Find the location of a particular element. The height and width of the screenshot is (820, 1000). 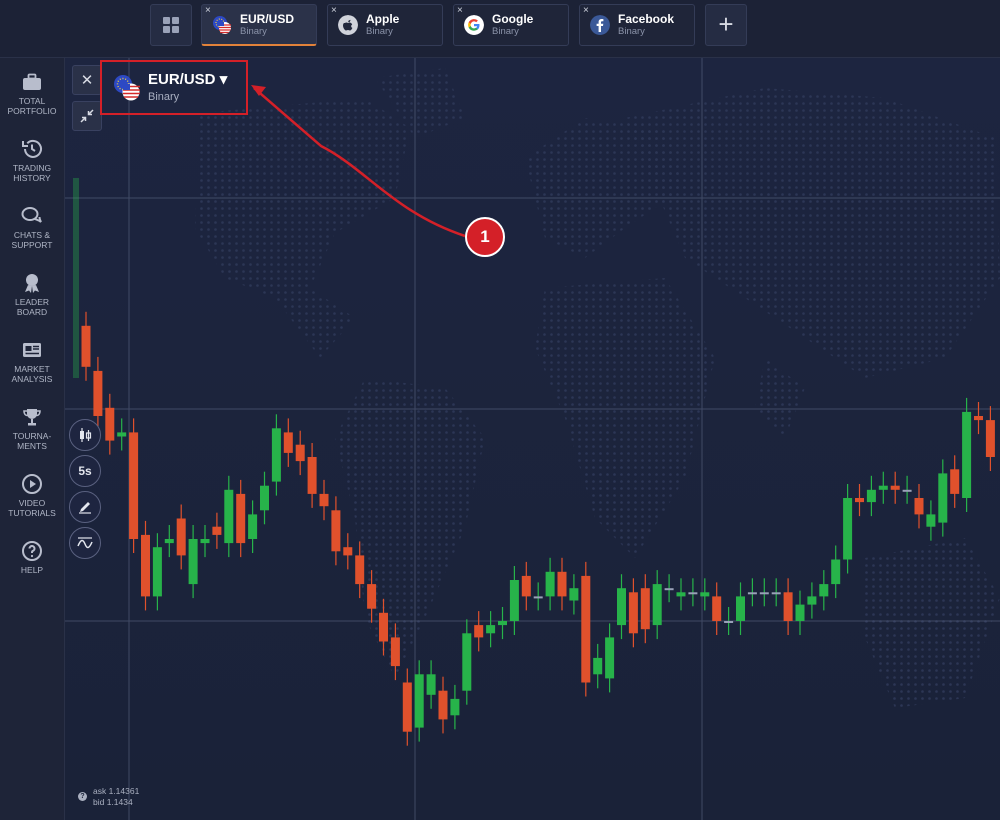

google-icon is located at coordinates (474, 25).